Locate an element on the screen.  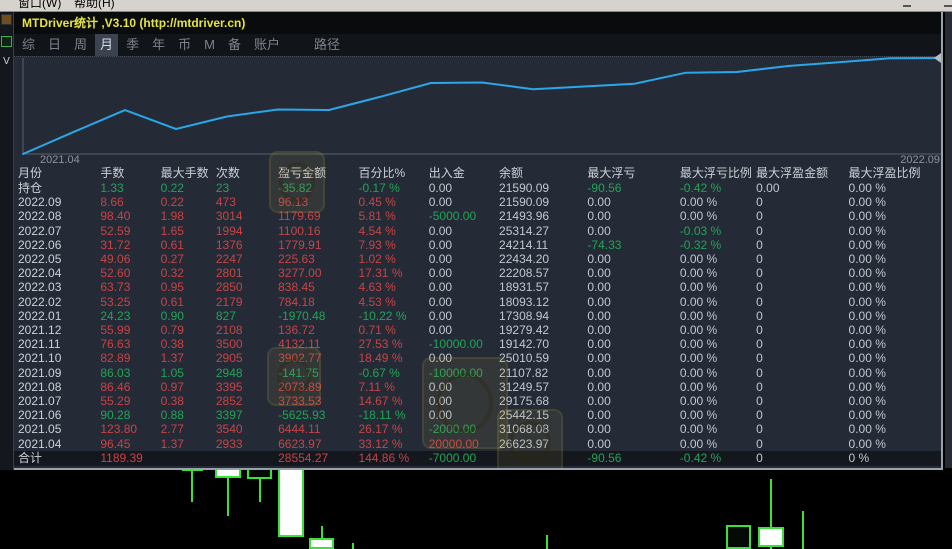
value-cell: 20000.00 is located at coordinates (453, 443).